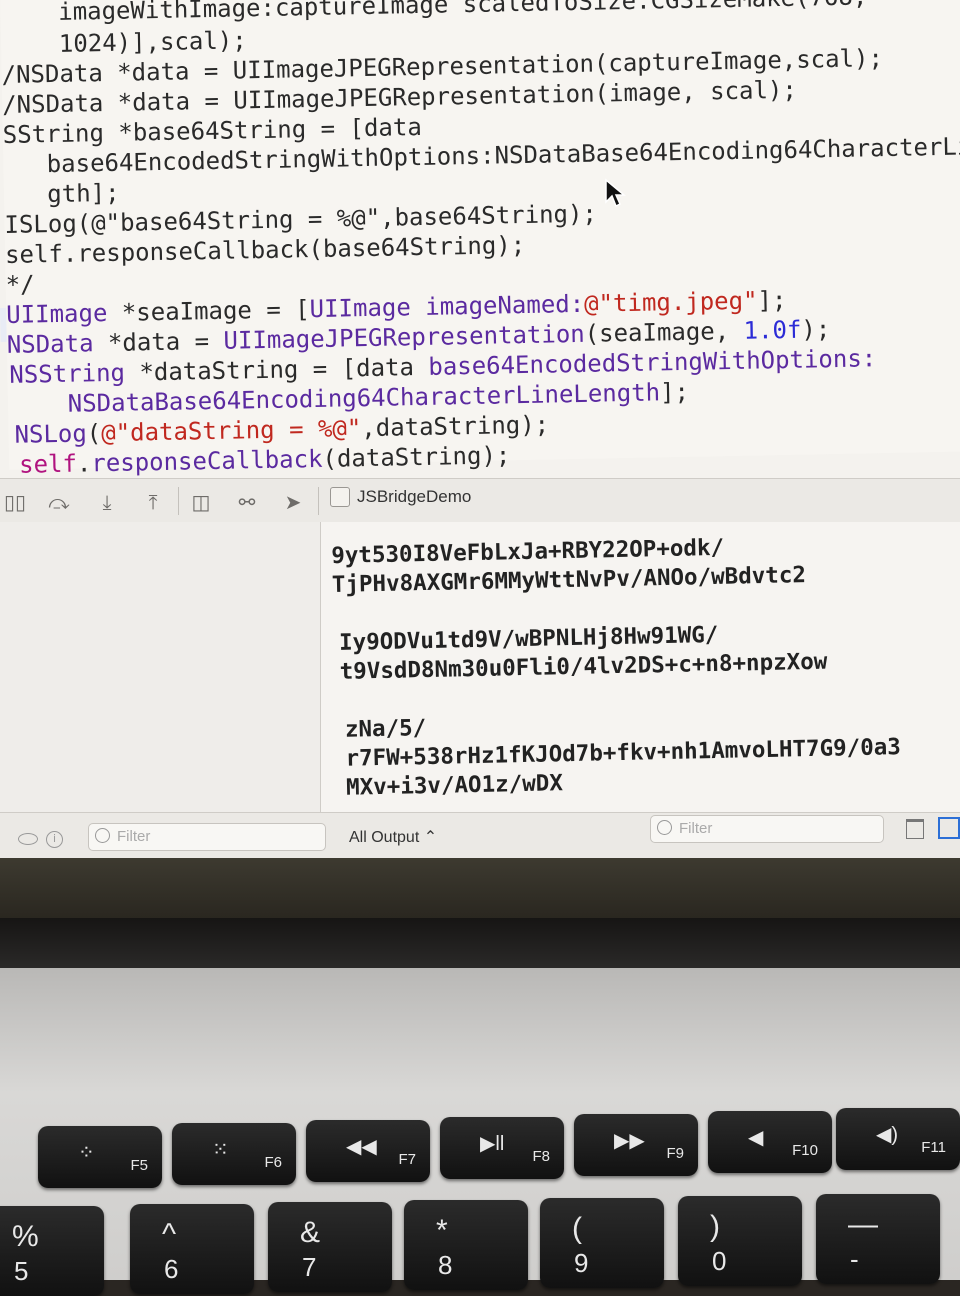 The image size is (960, 1296). What do you see at coordinates (84, 463) in the screenshot?
I see `code-token: .` at bounding box center [84, 463].